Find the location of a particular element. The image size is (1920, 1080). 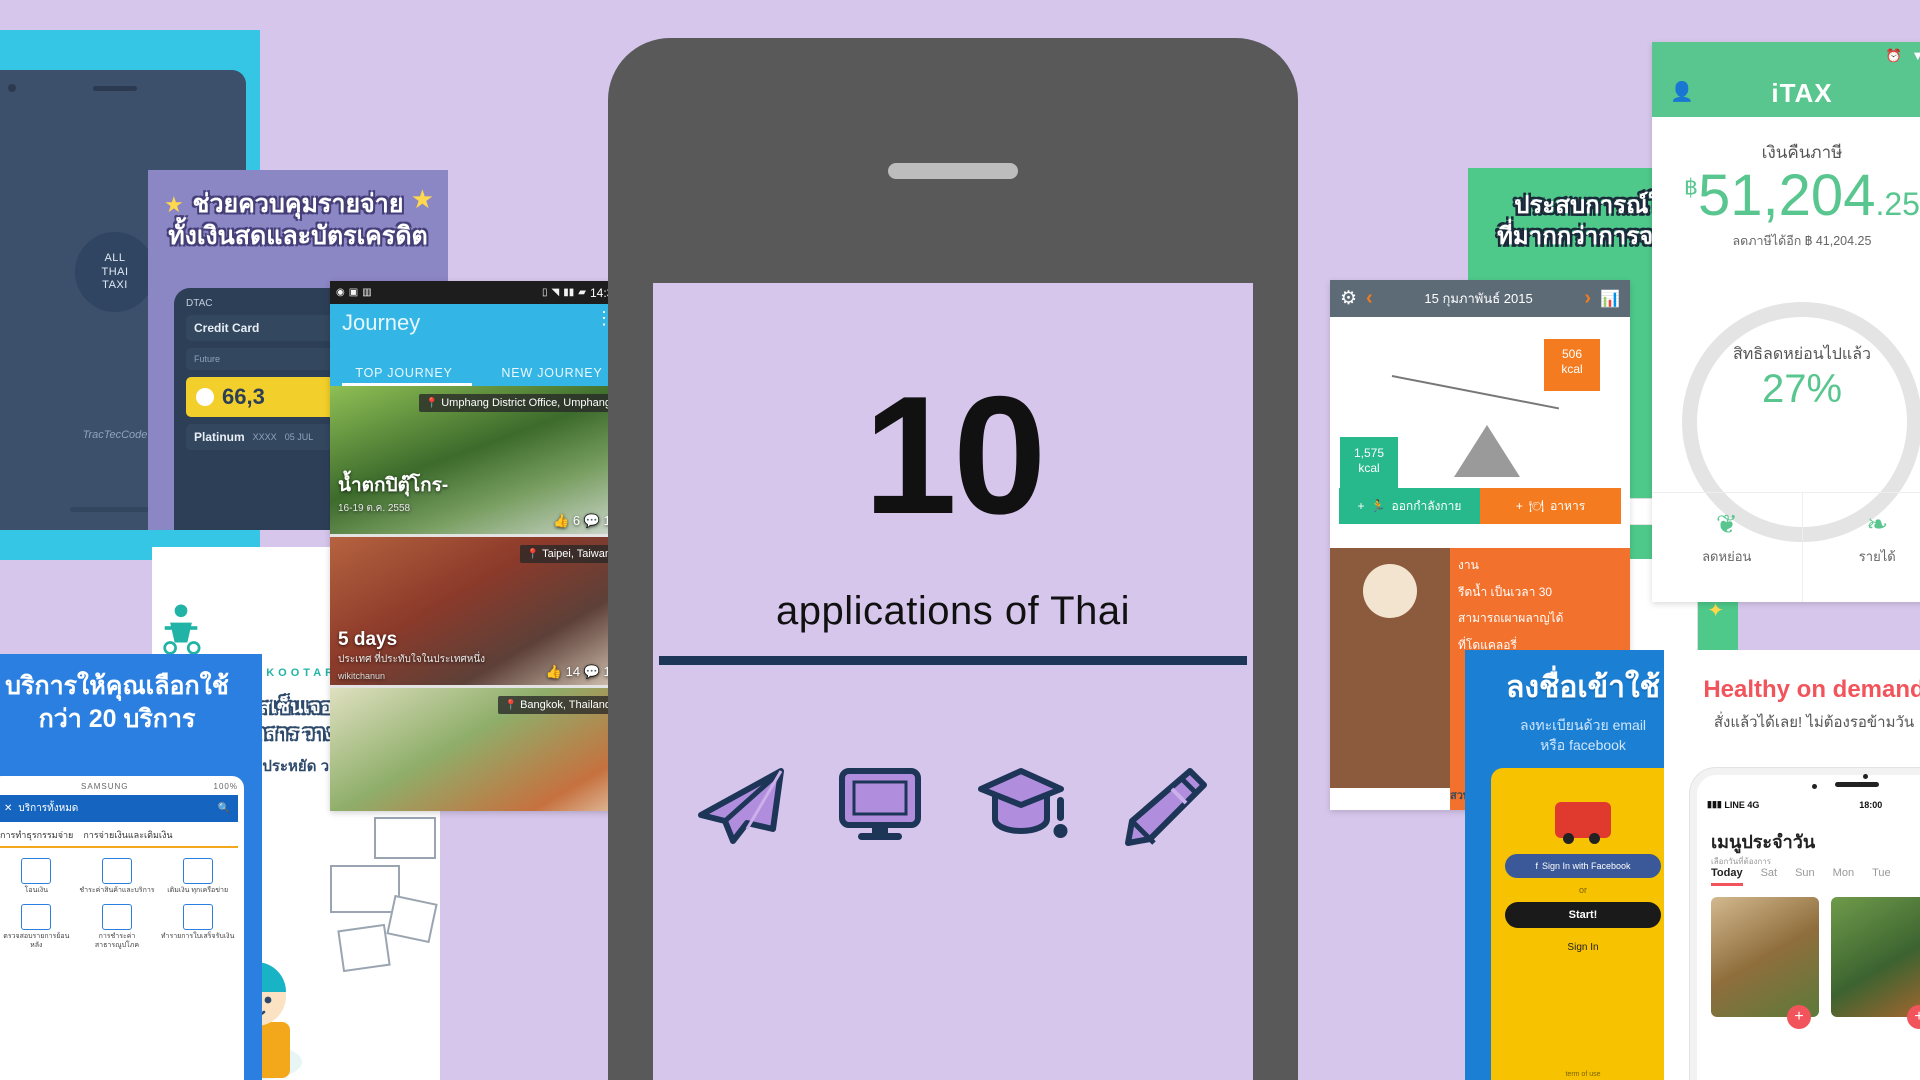

history-icon is located at coordinates (36, 916).